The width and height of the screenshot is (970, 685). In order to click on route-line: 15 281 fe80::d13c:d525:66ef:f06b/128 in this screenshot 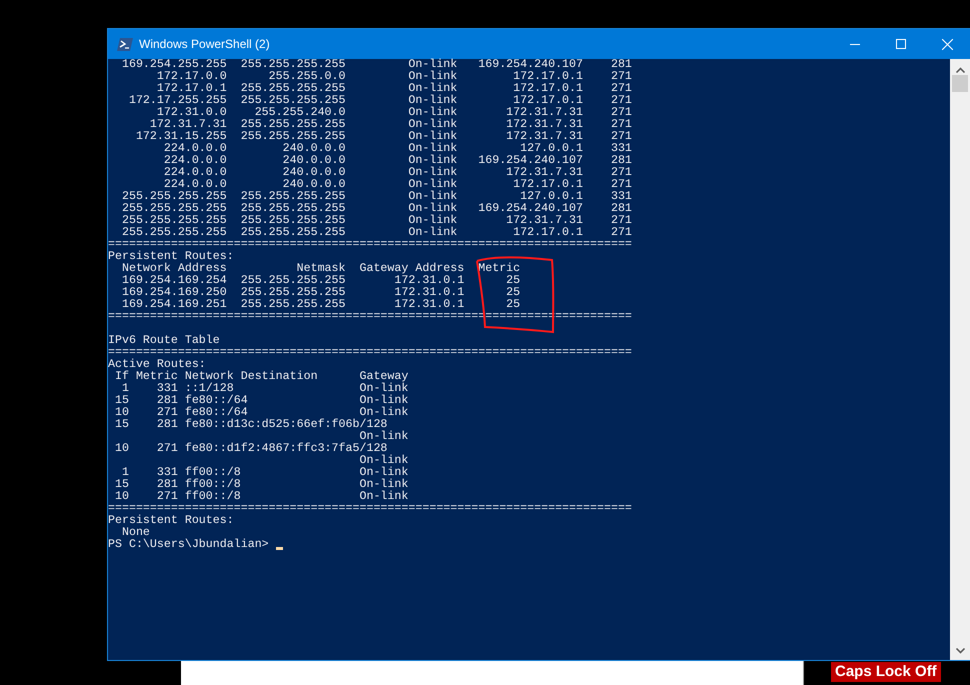, I will do `click(251, 425)`.